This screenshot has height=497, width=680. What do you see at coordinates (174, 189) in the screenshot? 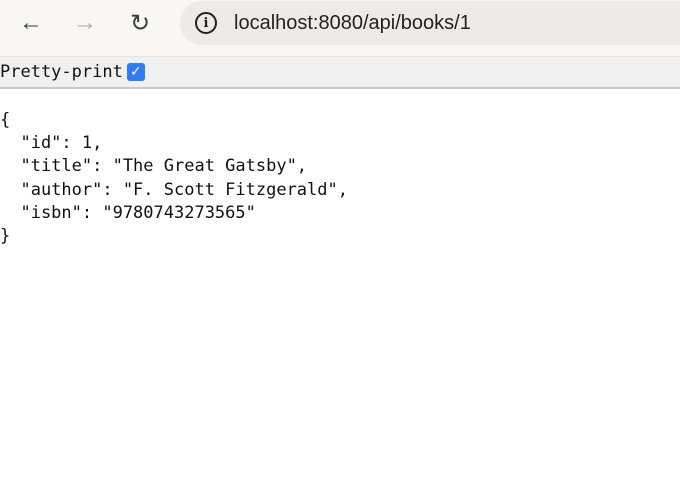
I see `json-line: "author": "F. Scott Fitzgerald",` at bounding box center [174, 189].